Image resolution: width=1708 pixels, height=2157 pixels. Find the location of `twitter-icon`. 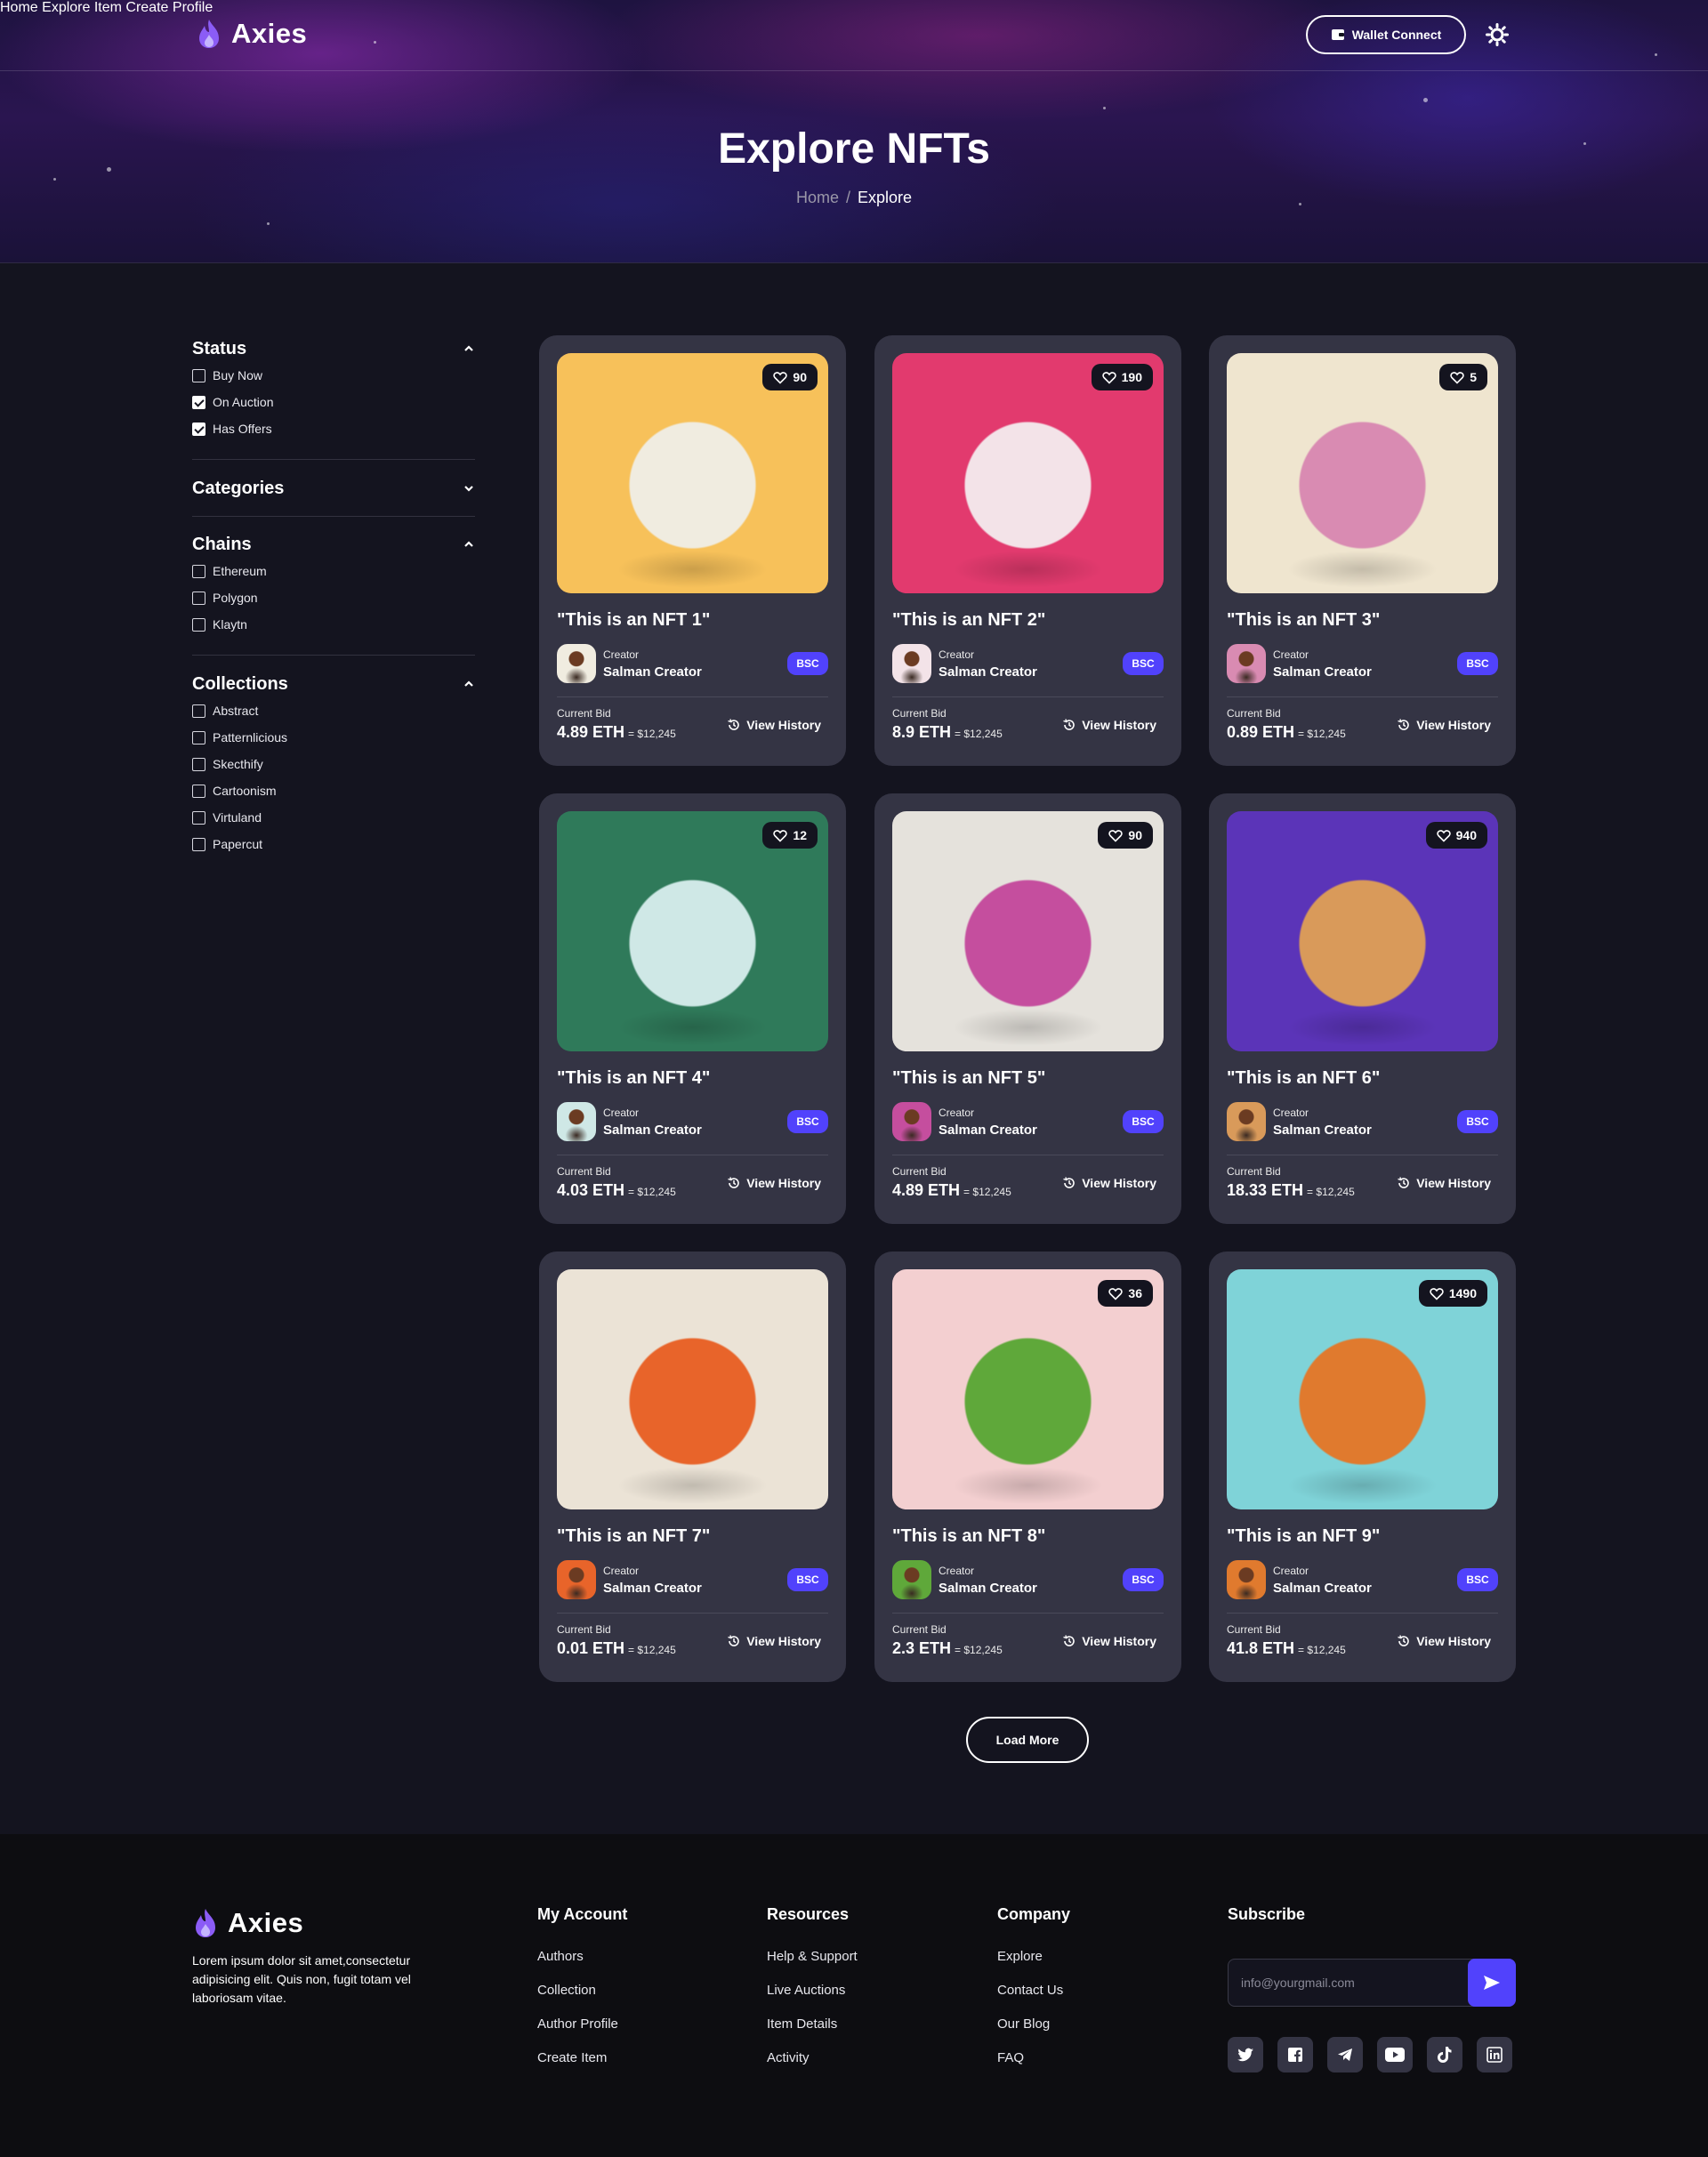

twitter-icon is located at coordinates (1245, 2054).